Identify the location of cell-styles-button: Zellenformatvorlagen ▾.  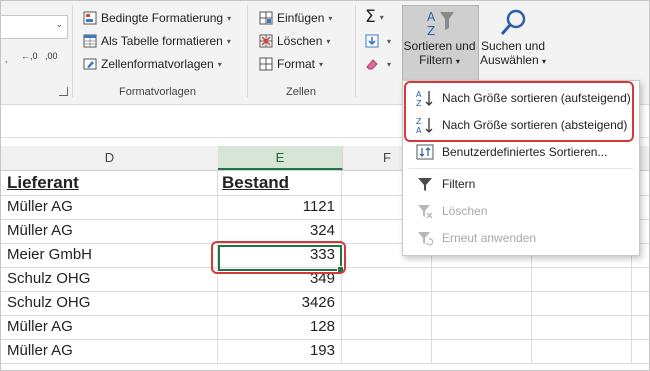
(152, 64).